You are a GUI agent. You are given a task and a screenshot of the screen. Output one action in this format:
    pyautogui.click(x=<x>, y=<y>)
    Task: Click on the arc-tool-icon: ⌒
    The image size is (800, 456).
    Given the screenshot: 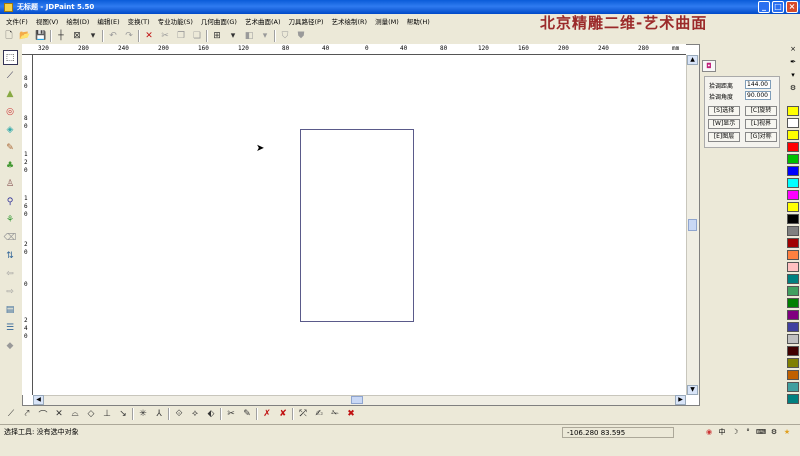 What is the action you would take?
    pyautogui.click(x=43, y=414)
    